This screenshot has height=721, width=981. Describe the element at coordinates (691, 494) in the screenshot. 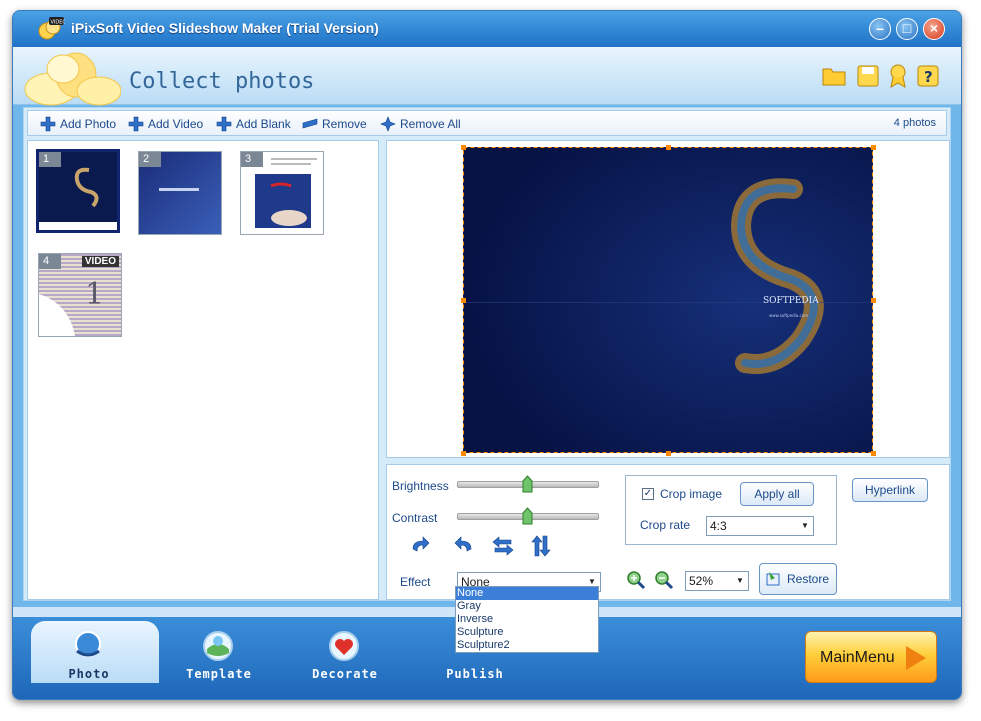

I see `crop-image-label: Crop image` at that location.